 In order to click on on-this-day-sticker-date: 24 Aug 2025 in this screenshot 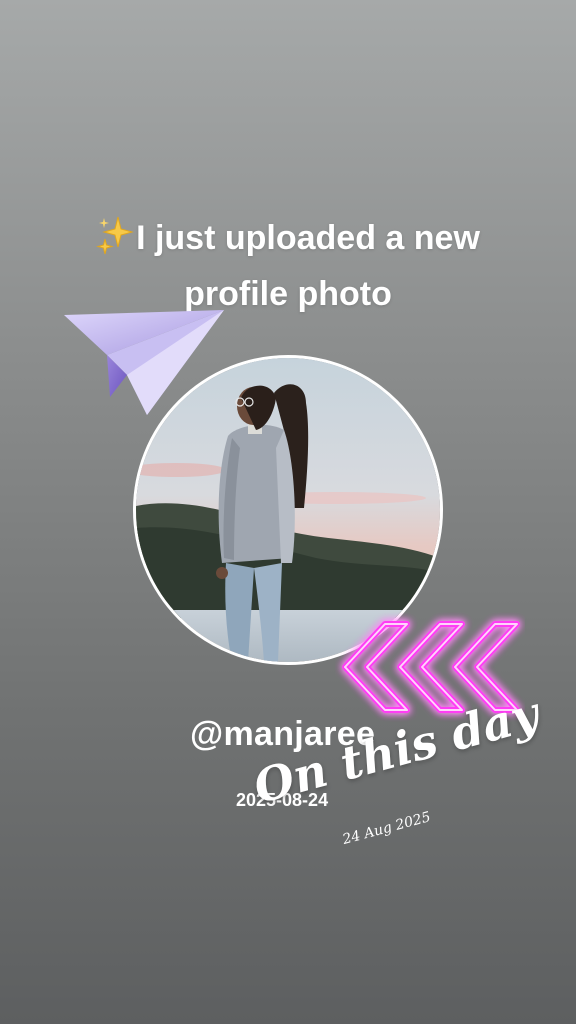, I will do `click(386, 828)`.